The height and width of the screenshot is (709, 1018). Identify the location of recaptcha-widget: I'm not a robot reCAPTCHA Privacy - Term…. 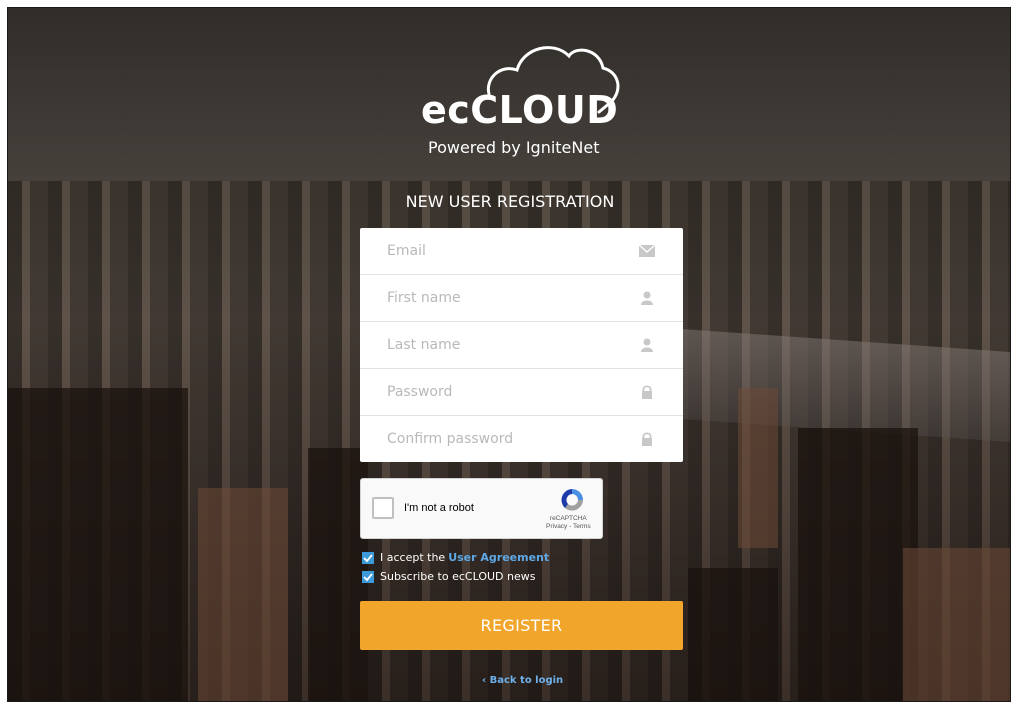
(481, 508).